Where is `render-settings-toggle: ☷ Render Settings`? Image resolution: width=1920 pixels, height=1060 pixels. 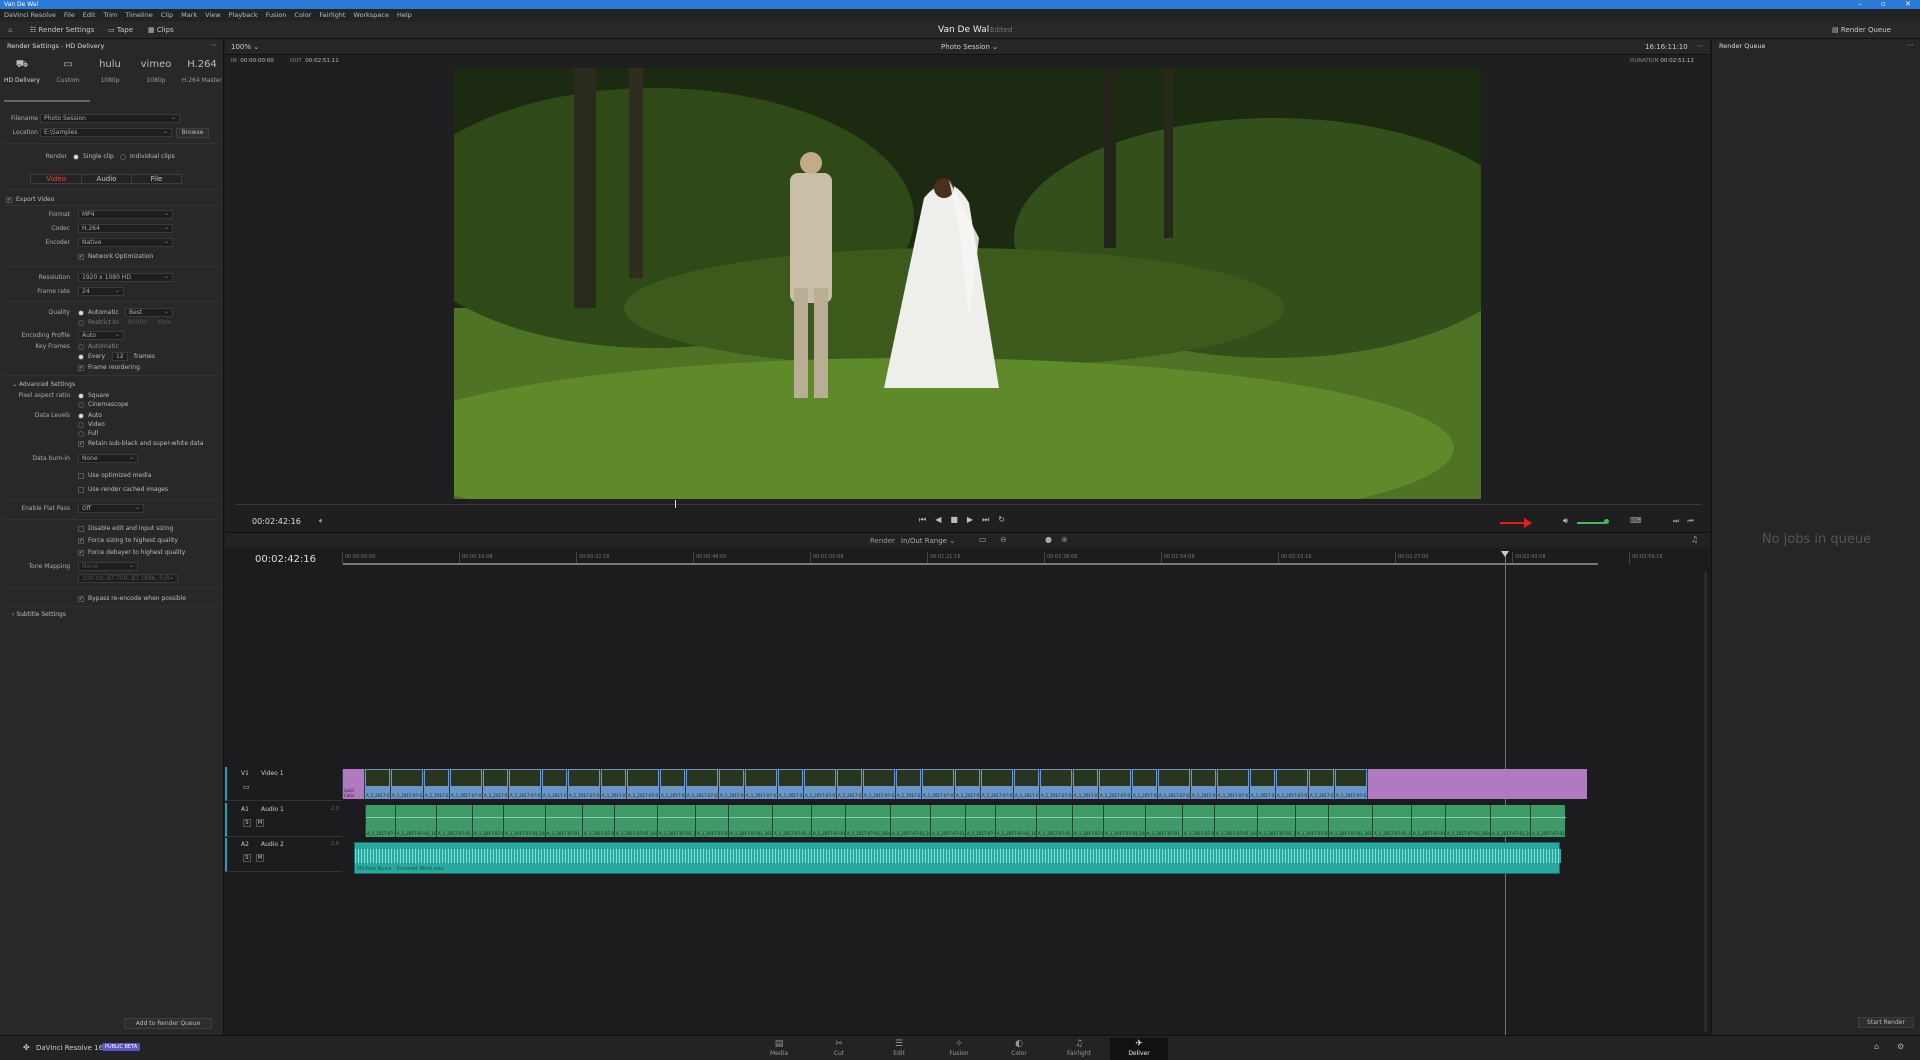
render-settings-toggle: ☷ Render Settings is located at coordinates (62, 30).